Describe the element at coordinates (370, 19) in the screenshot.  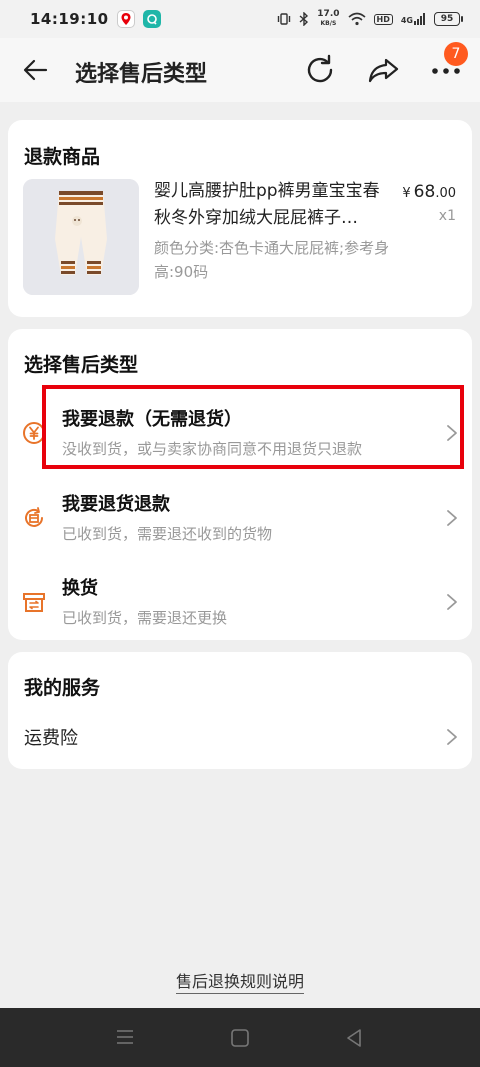
I see `status-indicators: 17.0 KB/S HD 4G 95` at that location.